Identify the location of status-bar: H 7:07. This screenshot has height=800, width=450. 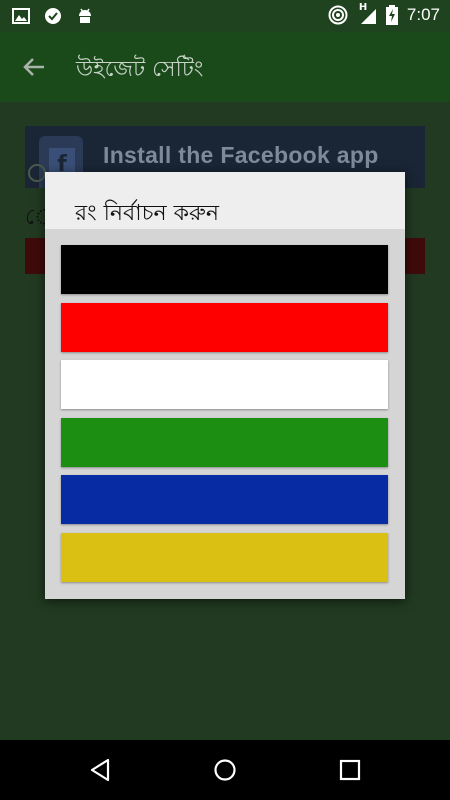
(225, 16).